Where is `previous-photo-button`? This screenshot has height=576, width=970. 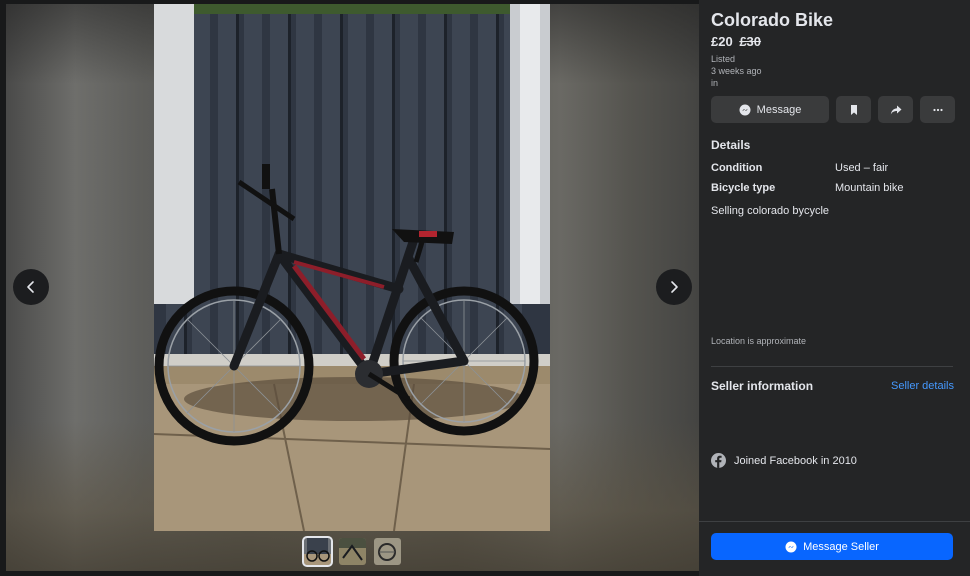
previous-photo-button is located at coordinates (31, 287).